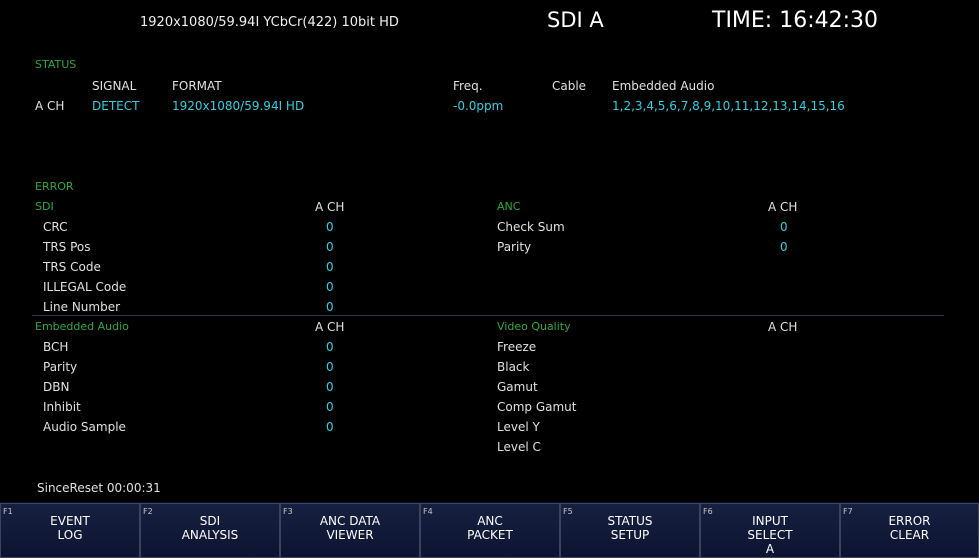 This screenshot has height=558, width=979. Describe the element at coordinates (210, 535) in the screenshot. I see `fkey-label-line2: ANALYSIS` at that location.